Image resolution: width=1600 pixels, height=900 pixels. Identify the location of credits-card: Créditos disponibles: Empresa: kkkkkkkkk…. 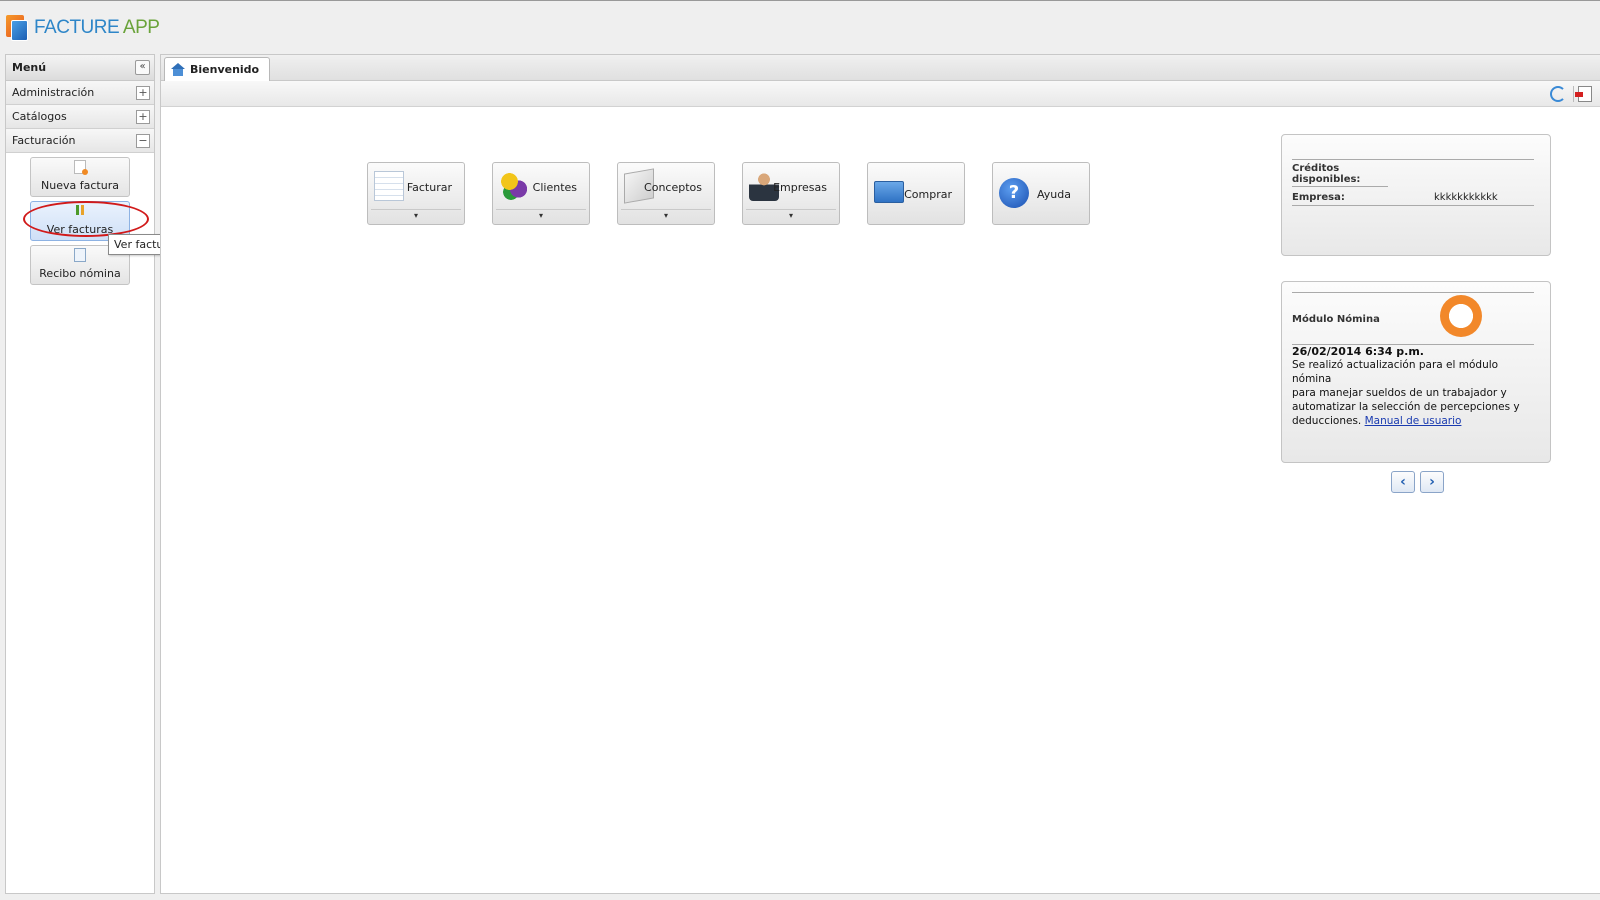
(1416, 195).